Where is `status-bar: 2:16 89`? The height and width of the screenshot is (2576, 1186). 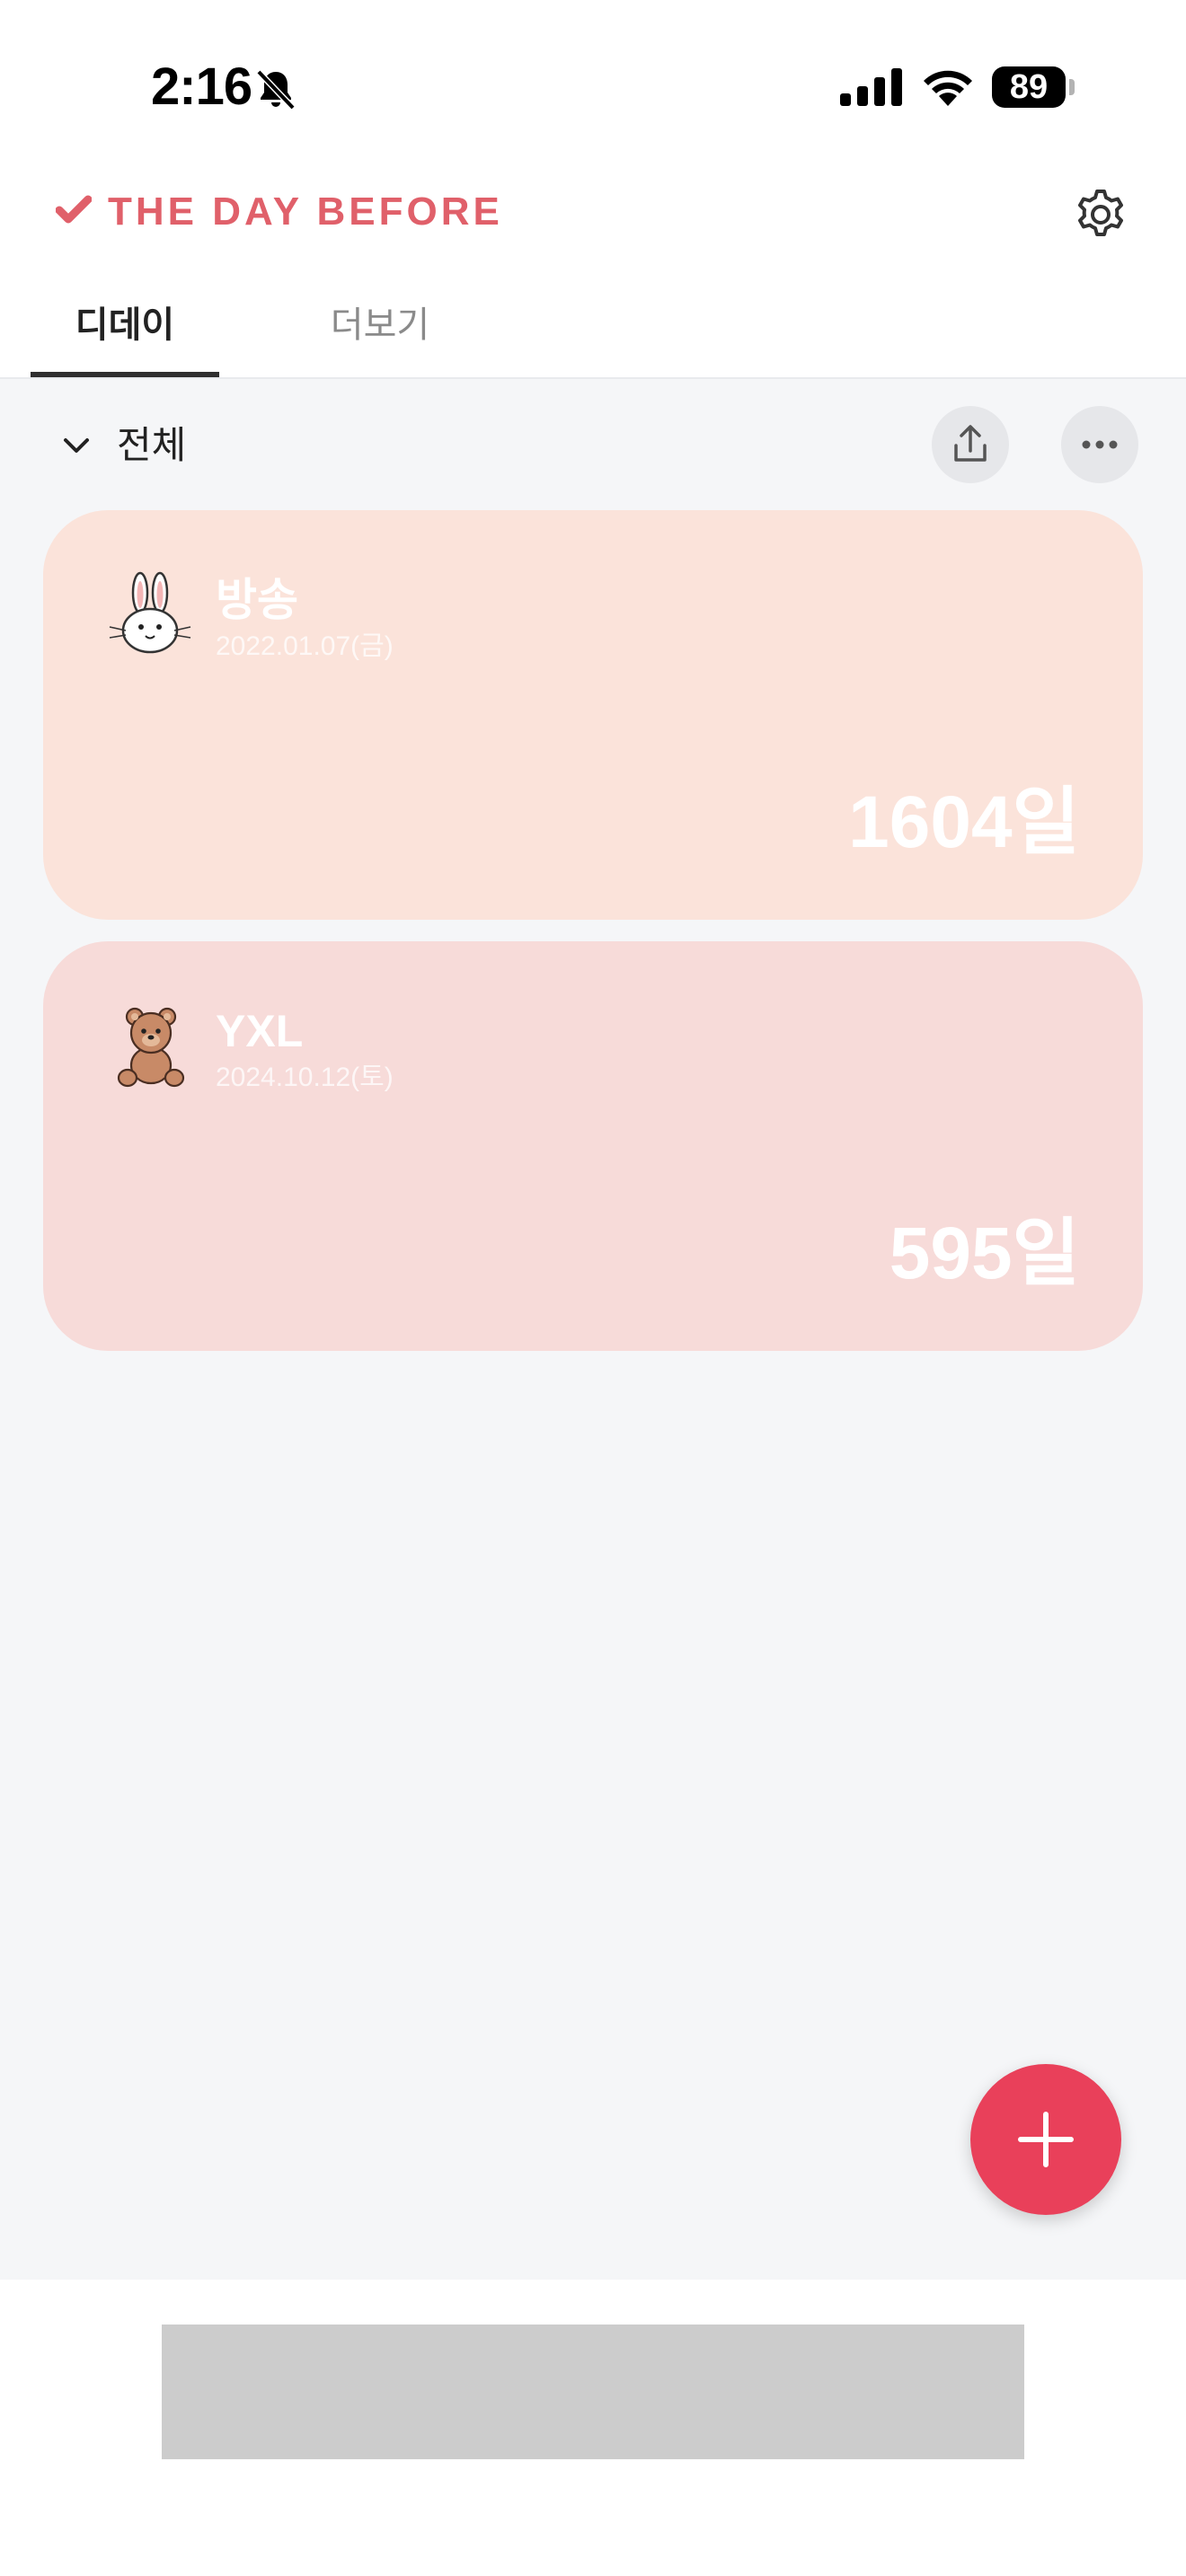 status-bar: 2:16 89 is located at coordinates (593, 81).